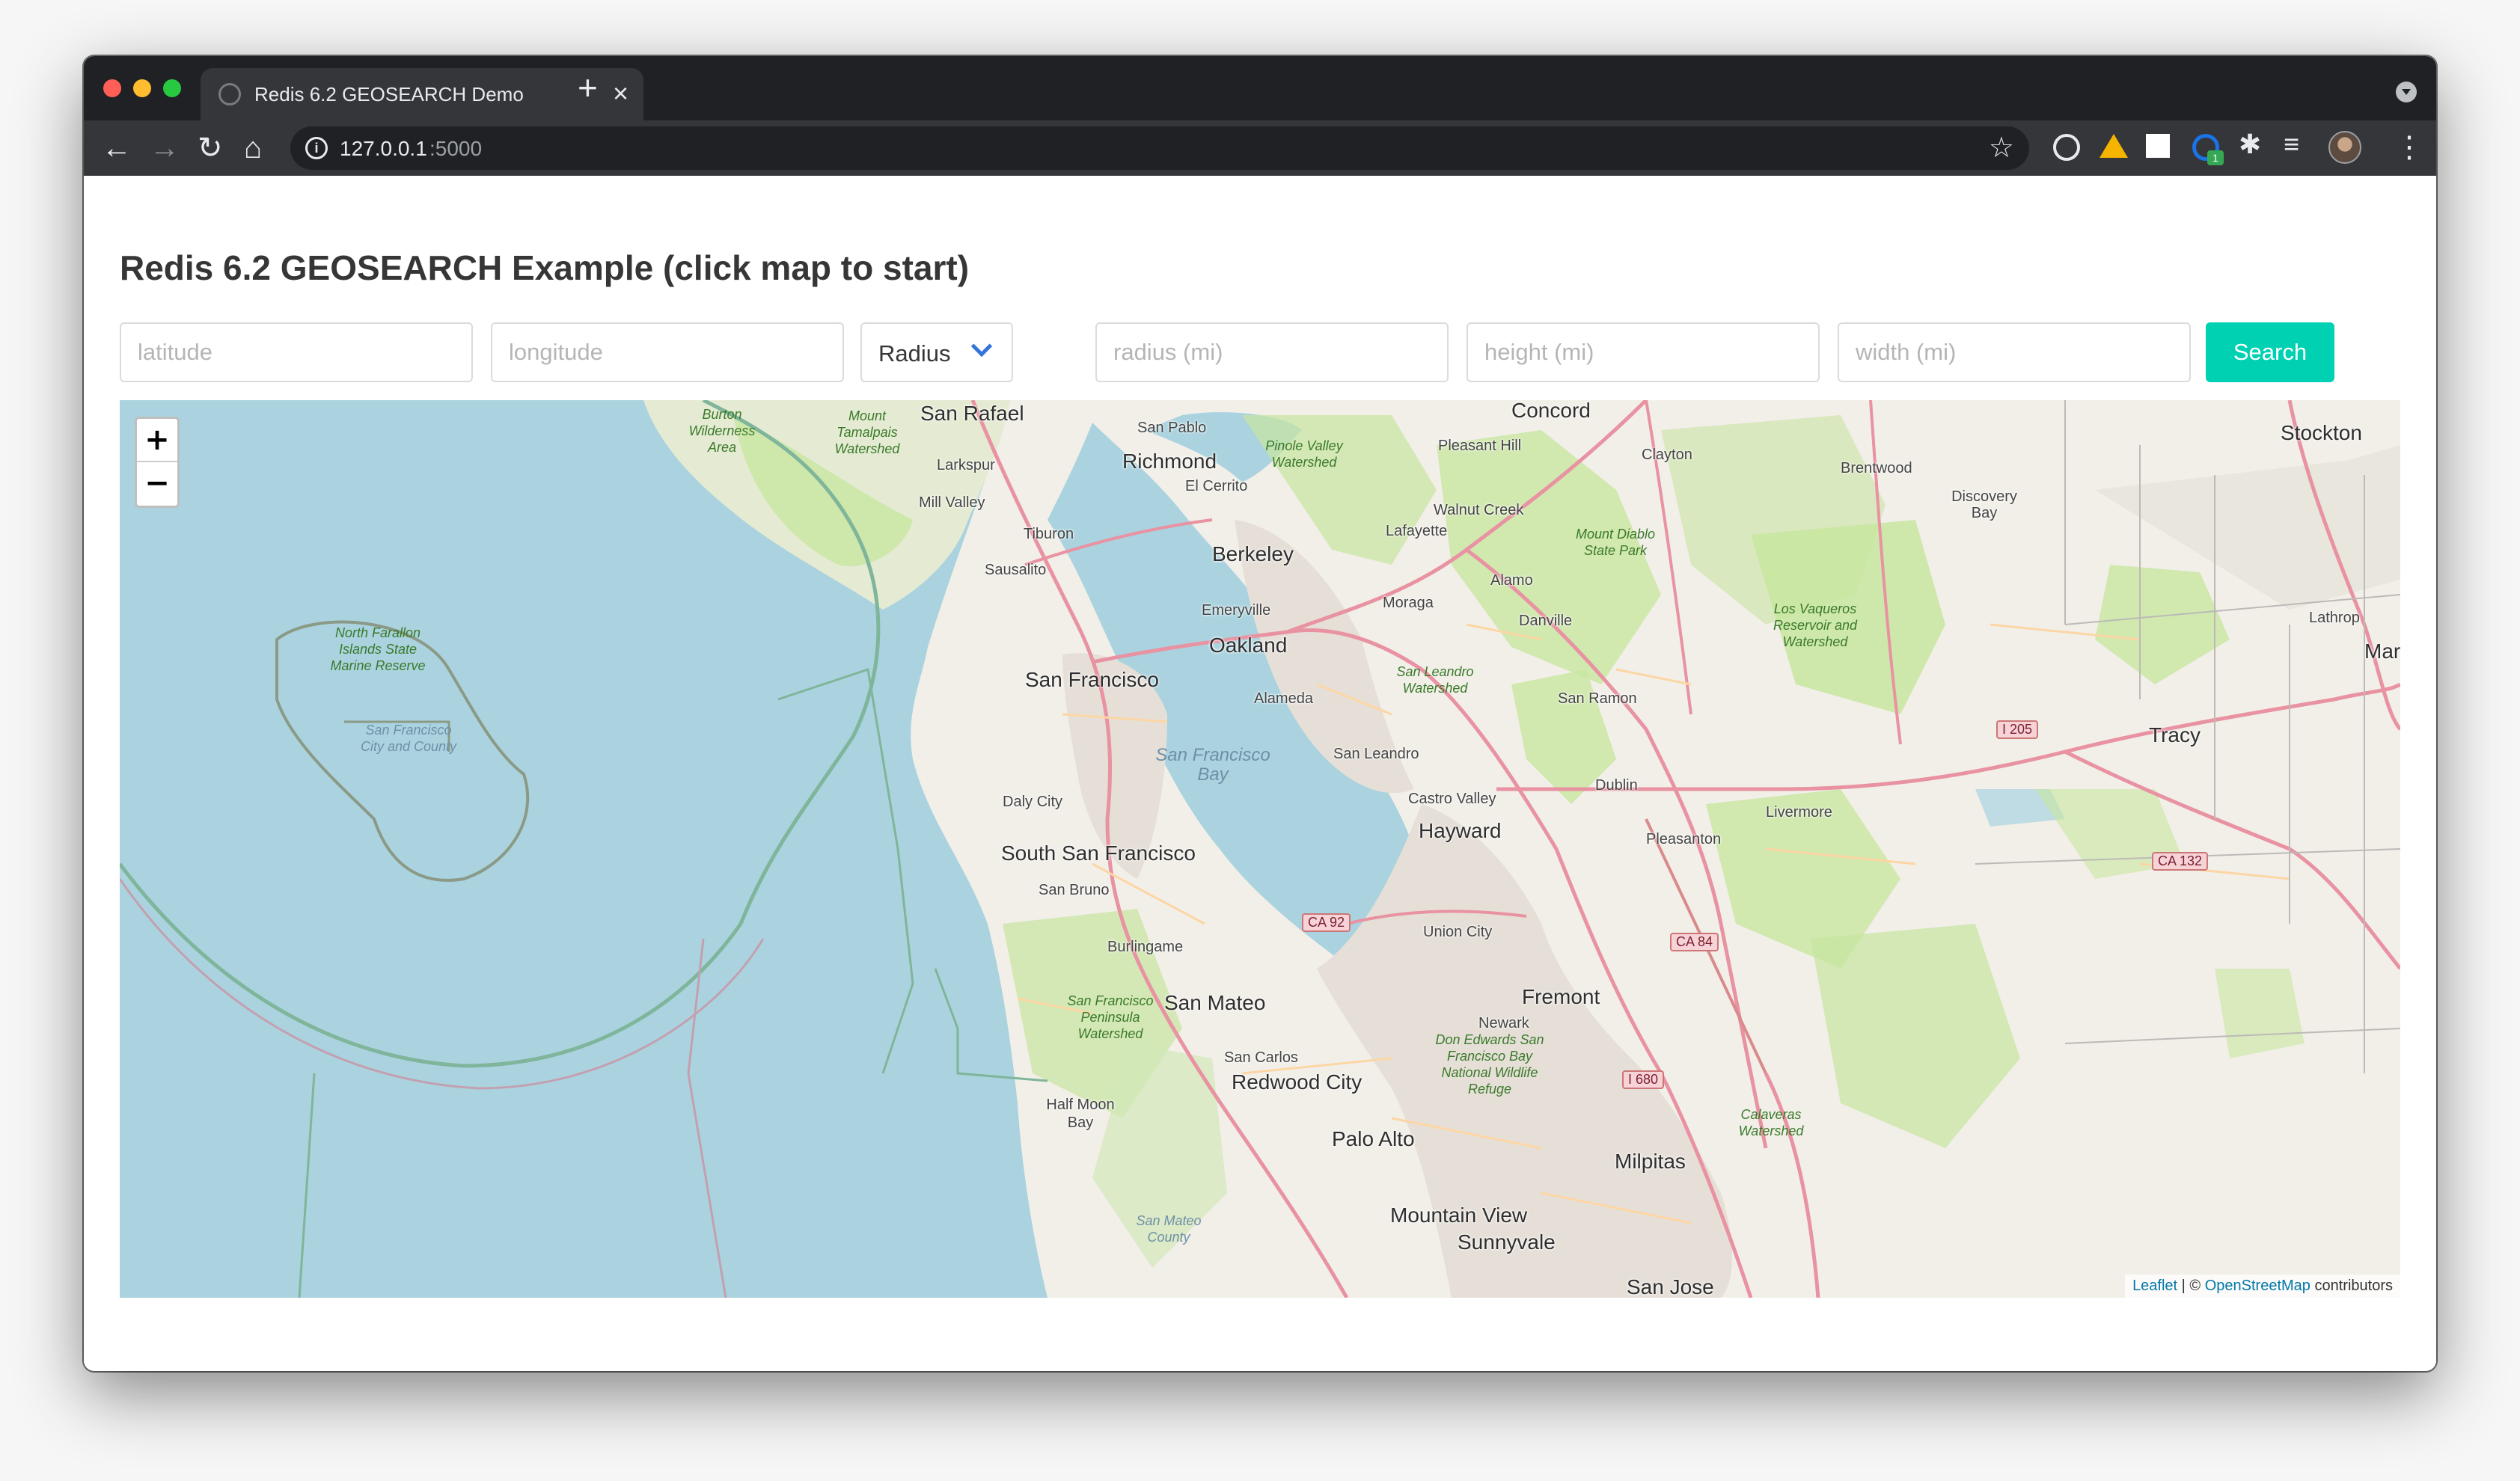 This screenshot has width=2520, height=1481. Describe the element at coordinates (165, 148) in the screenshot. I see `forward-button: →` at that location.